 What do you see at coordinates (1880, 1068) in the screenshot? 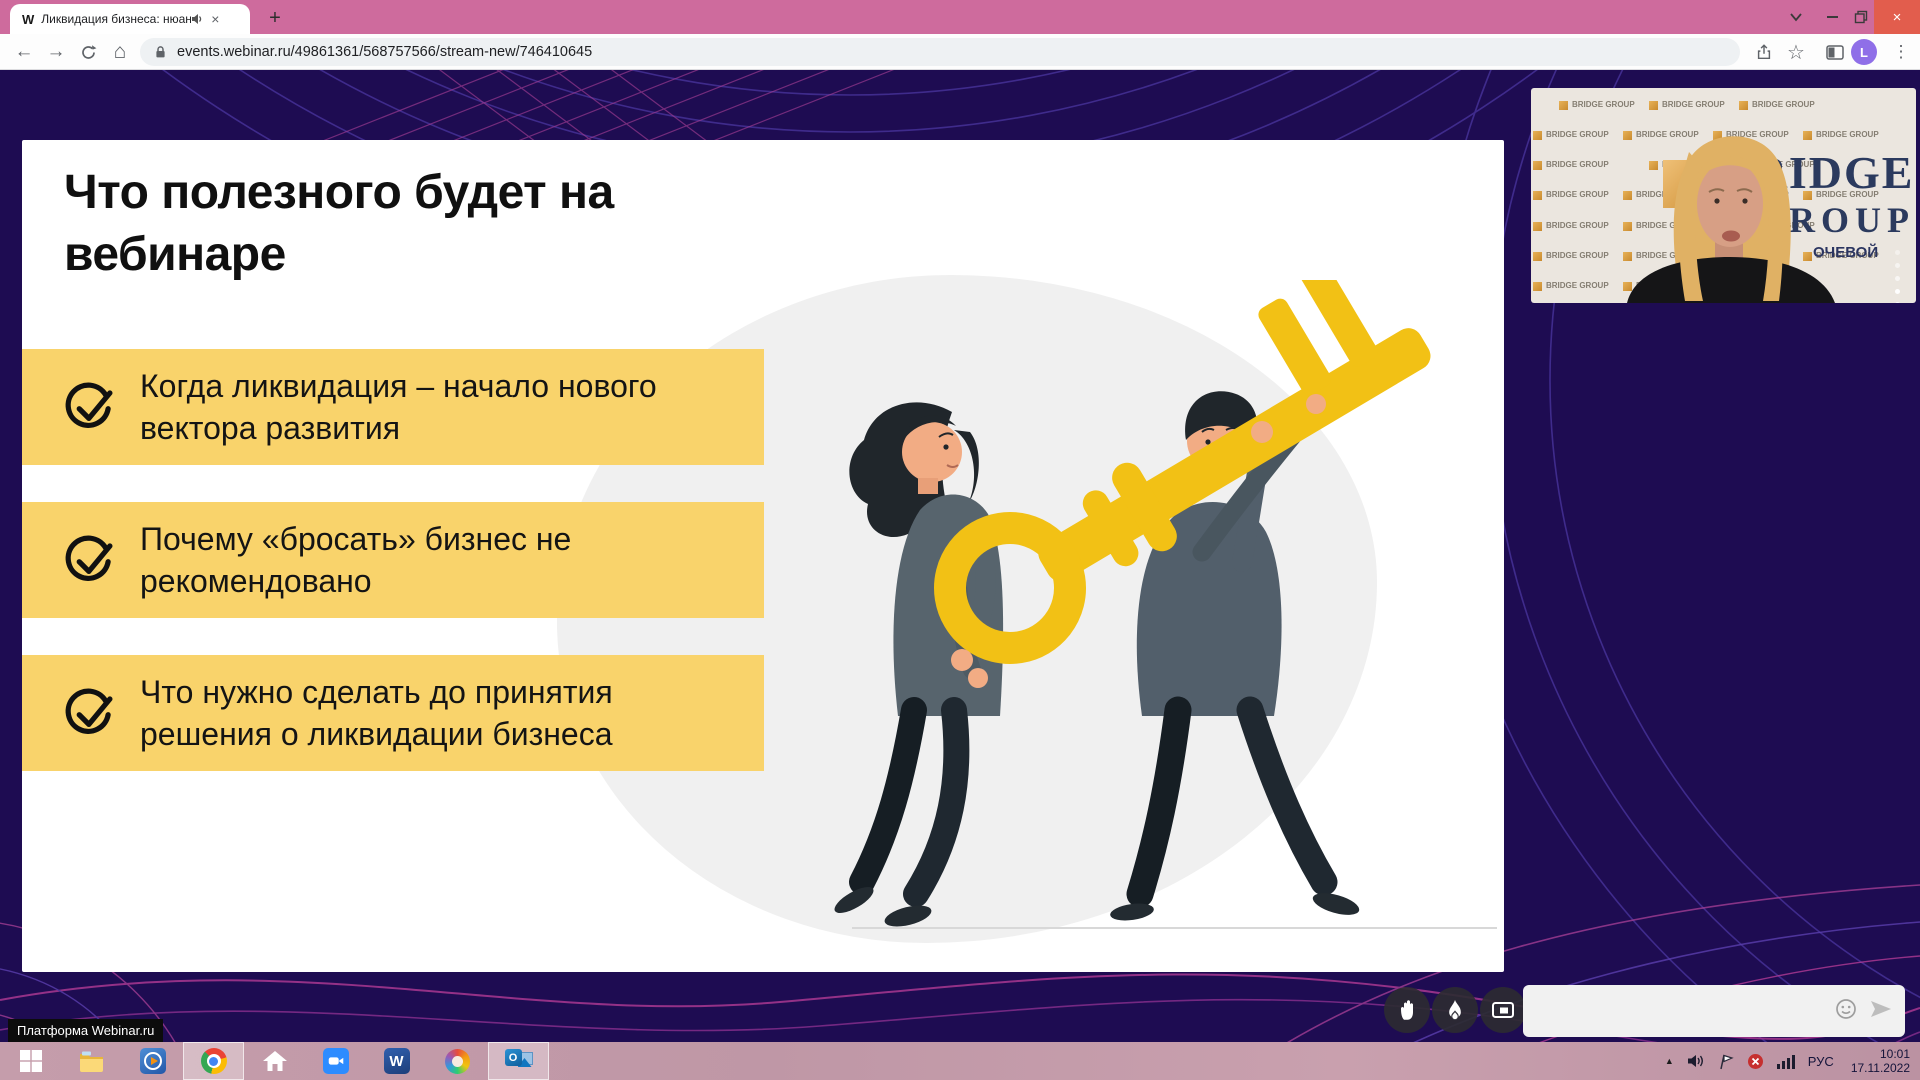
I see `clock-date: 17.11.2022` at bounding box center [1880, 1068].